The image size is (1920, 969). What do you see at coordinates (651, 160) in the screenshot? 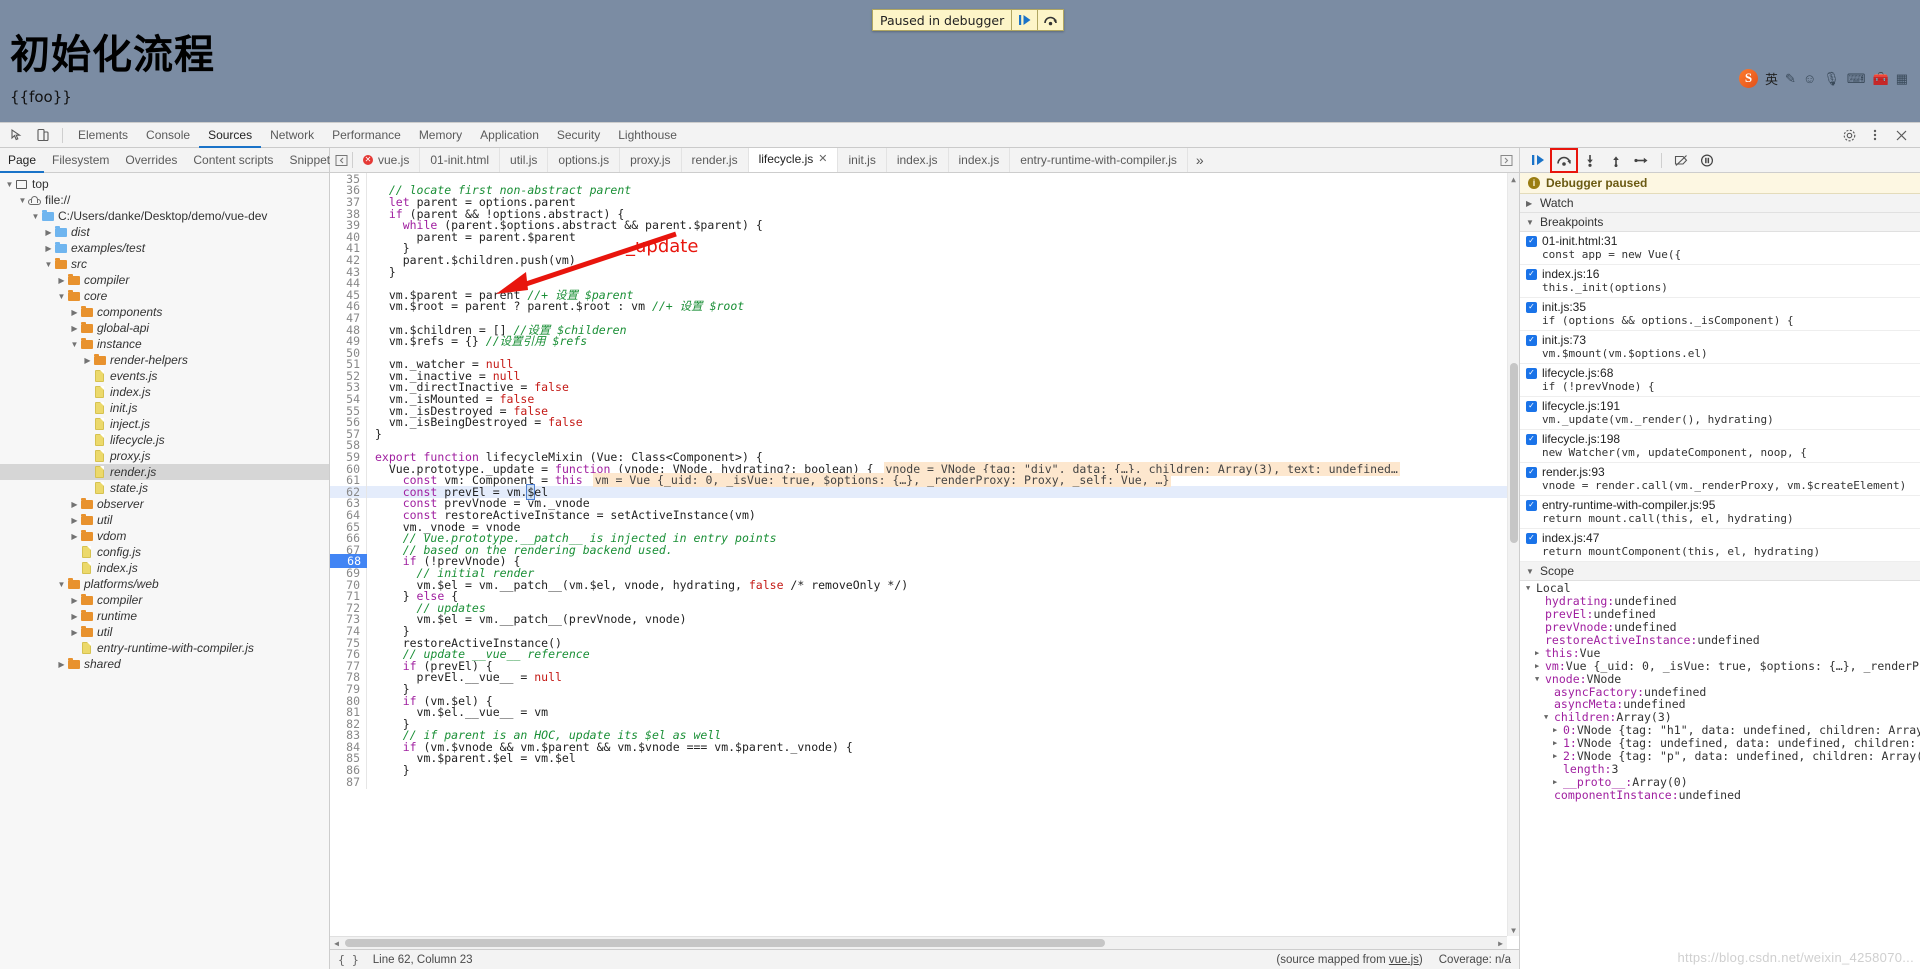
I see `editor-tab-proxy-js: proxy.js` at bounding box center [651, 160].